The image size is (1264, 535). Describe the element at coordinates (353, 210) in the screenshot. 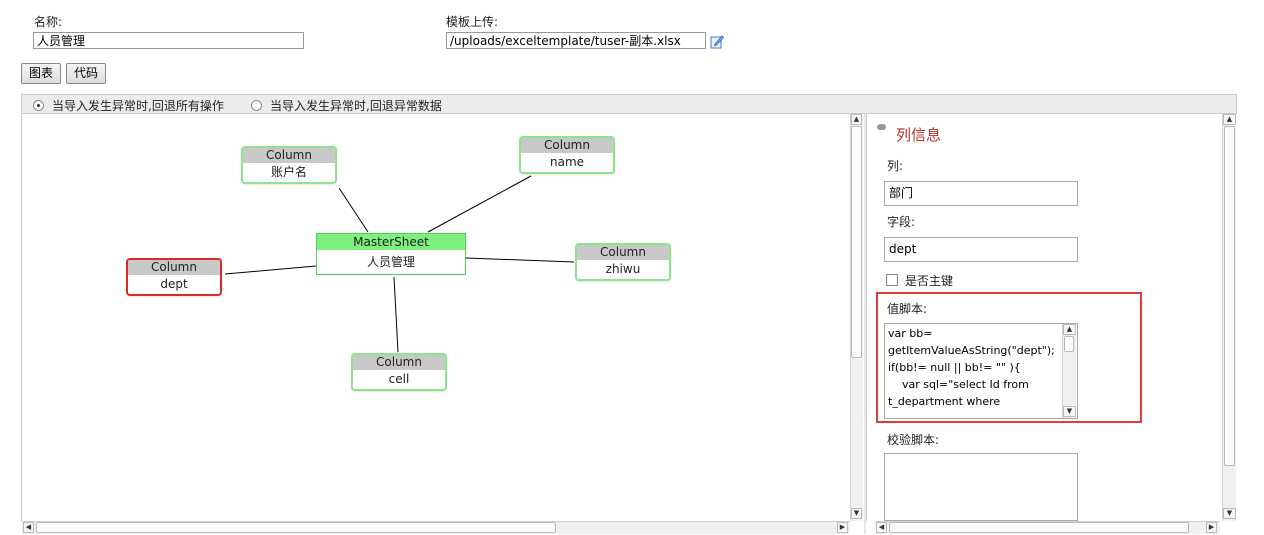

I see `connector-account` at that location.